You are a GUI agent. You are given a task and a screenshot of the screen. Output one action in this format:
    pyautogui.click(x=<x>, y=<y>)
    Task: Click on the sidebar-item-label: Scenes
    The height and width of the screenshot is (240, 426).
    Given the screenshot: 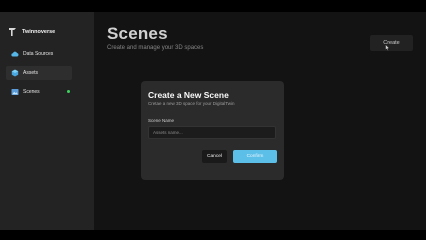 What is the action you would take?
    pyautogui.click(x=31, y=92)
    